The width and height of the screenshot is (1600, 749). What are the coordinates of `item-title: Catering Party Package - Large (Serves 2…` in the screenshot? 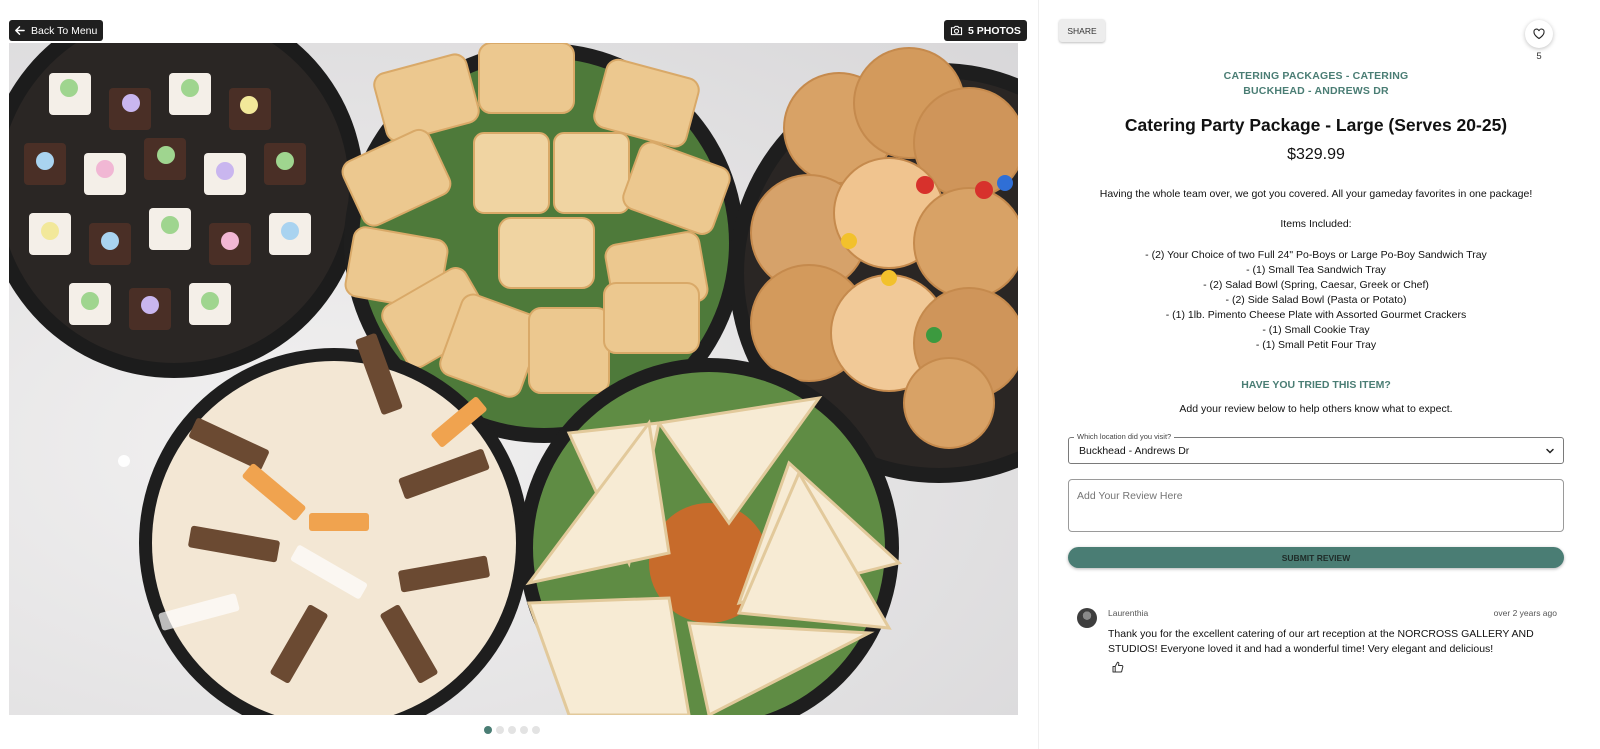 It's located at (1316, 125).